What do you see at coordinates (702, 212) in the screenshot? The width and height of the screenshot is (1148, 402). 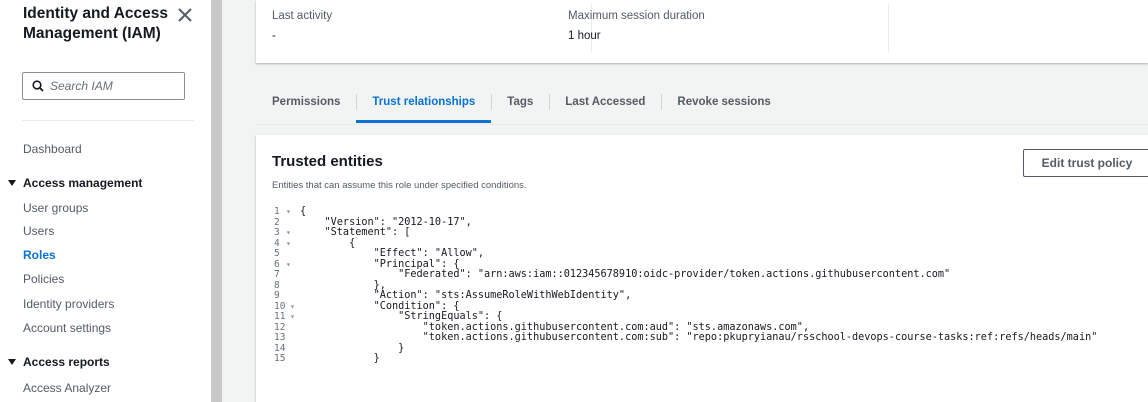 I see `code-line: 1 ▾{` at bounding box center [702, 212].